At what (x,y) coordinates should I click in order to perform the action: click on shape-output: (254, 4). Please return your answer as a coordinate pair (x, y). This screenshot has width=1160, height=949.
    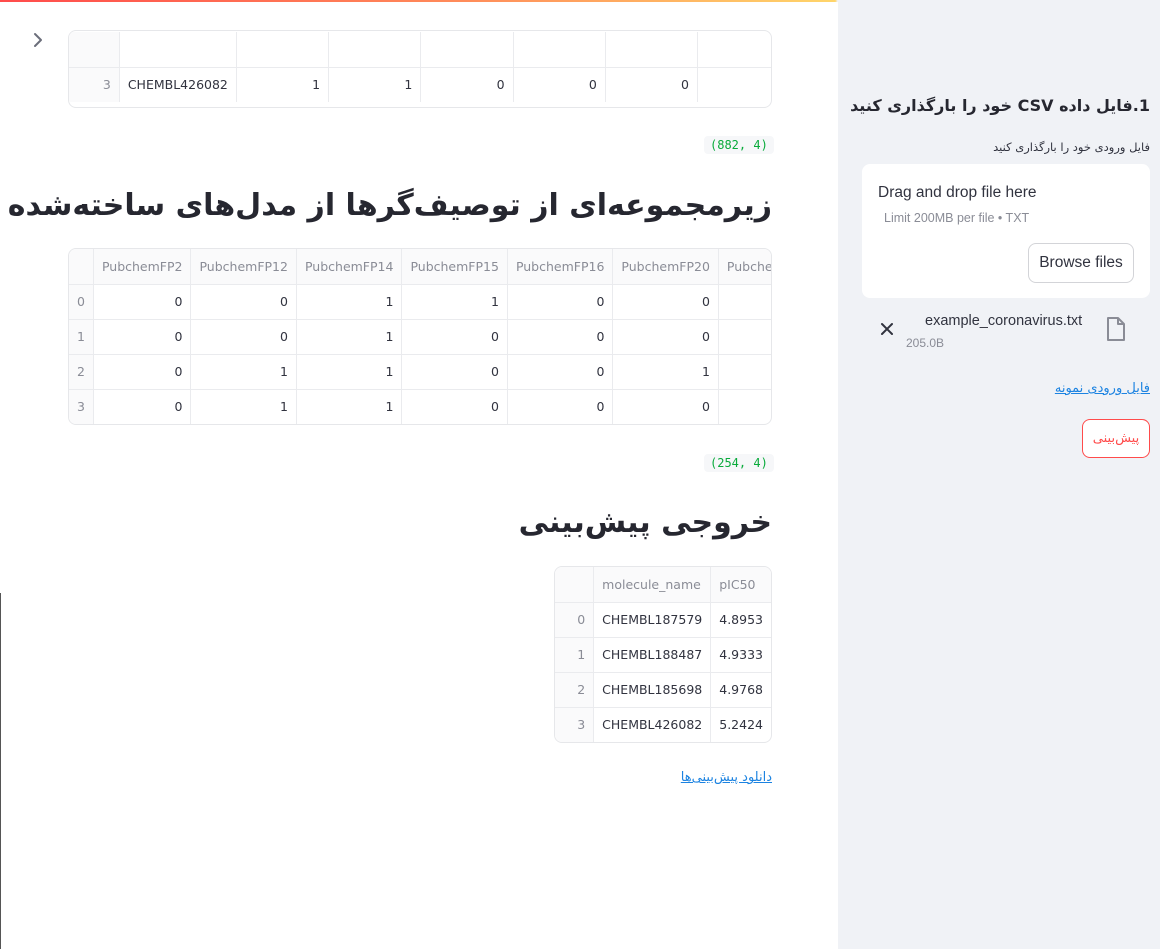
    Looking at the image, I should click on (739, 463).